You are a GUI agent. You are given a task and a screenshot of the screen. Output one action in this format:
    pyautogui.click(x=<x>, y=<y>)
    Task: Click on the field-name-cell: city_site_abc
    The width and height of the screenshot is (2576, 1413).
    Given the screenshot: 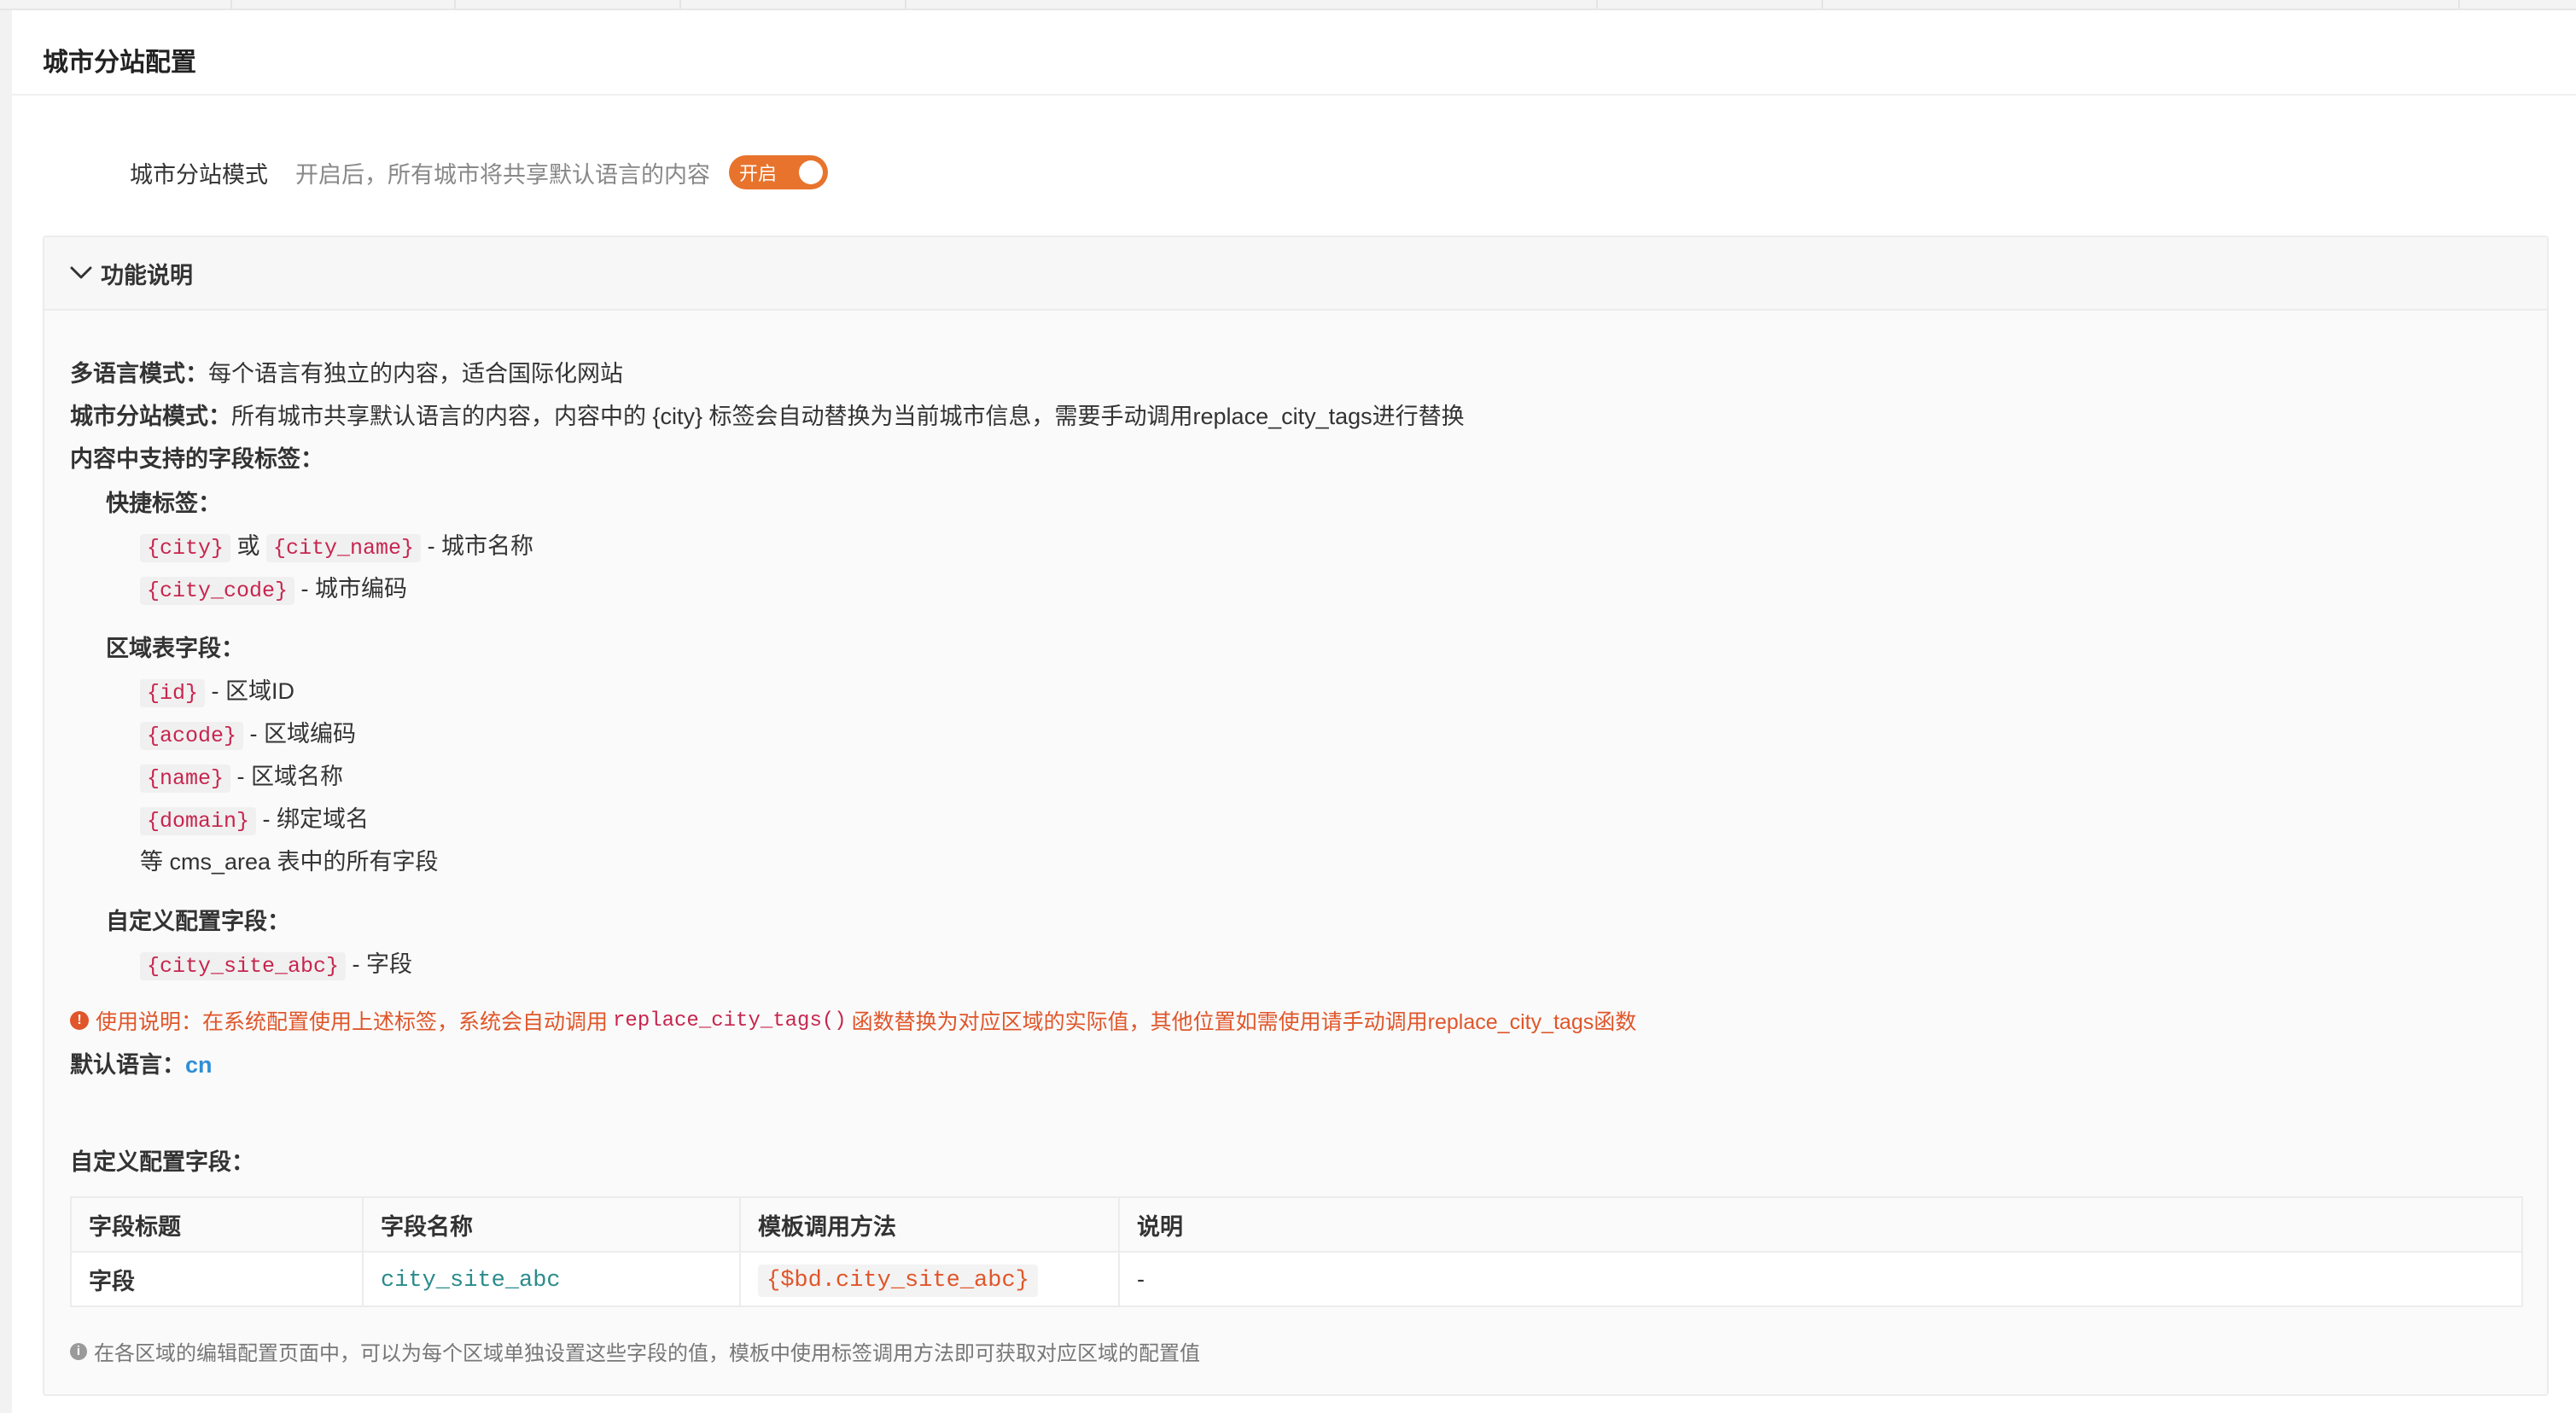 What is the action you would take?
    pyautogui.click(x=551, y=1279)
    